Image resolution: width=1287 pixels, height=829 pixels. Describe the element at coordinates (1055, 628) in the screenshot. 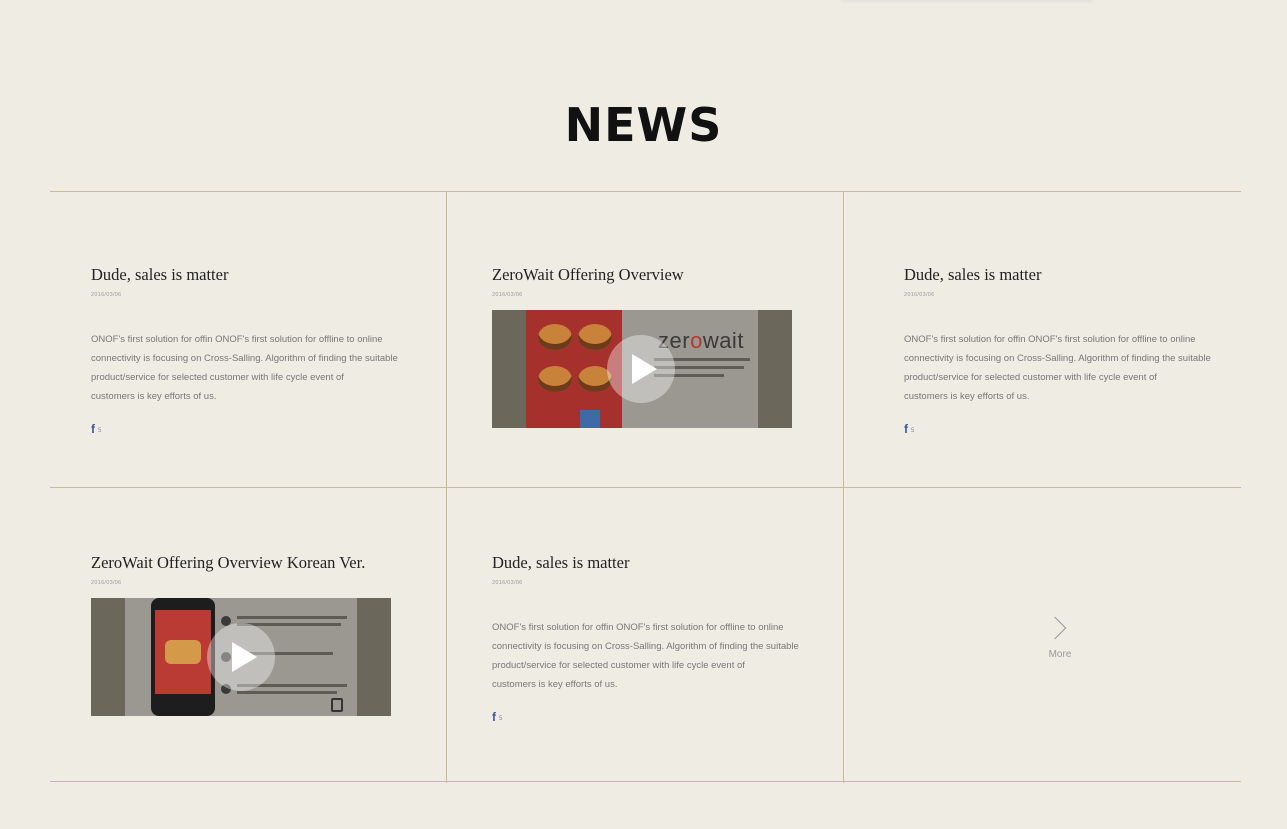

I see `chevron-right-icon` at that location.